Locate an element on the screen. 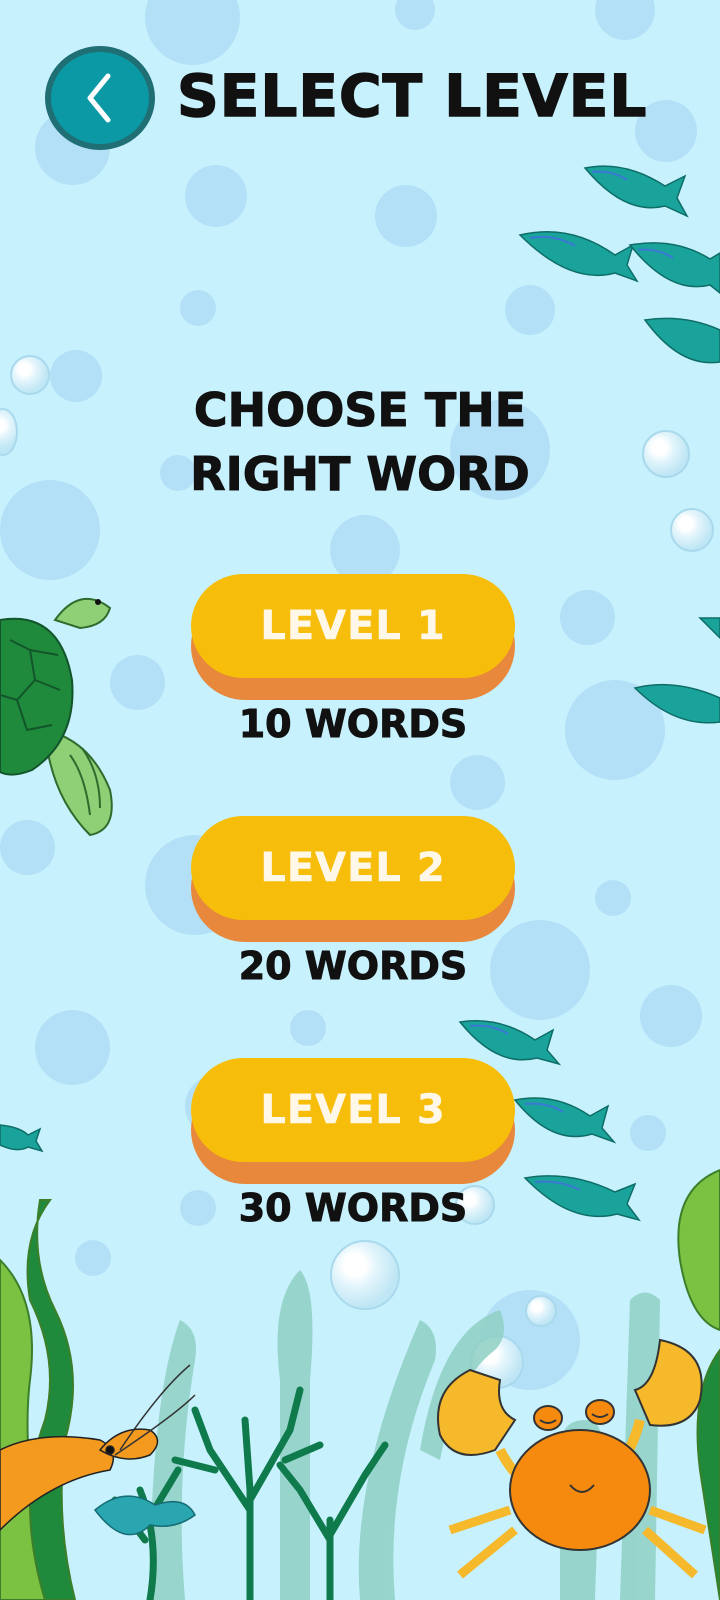 Image resolution: width=720 pixels, height=1600 pixels. back-button is located at coordinates (100, 98).